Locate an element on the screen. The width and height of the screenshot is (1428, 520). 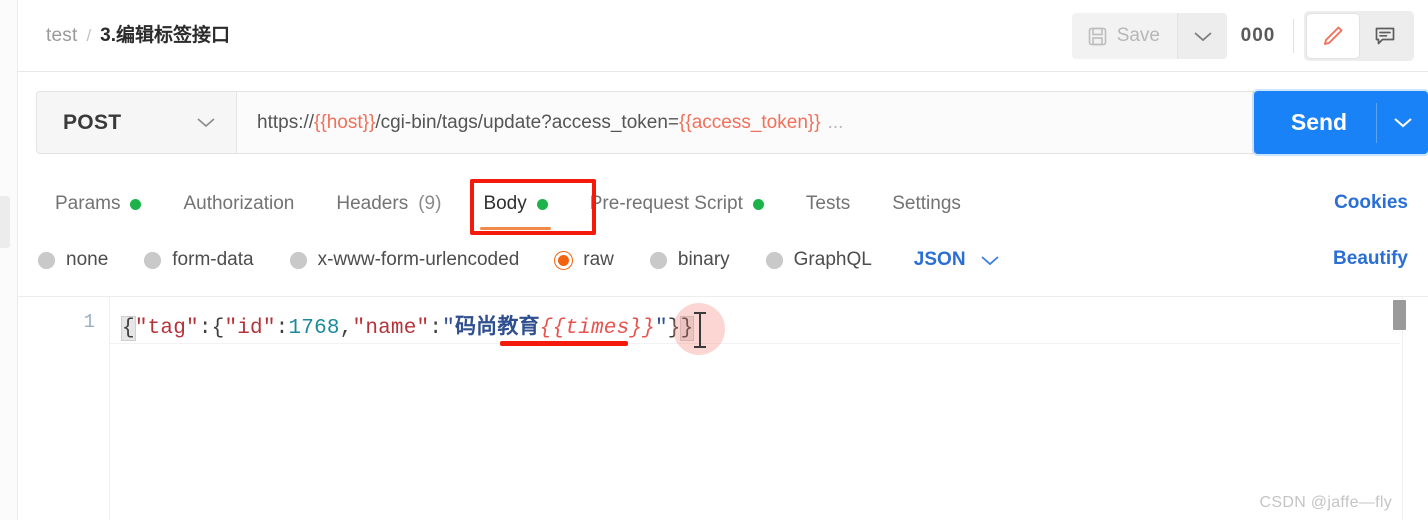
line-number: 1 is located at coordinates (89, 322).